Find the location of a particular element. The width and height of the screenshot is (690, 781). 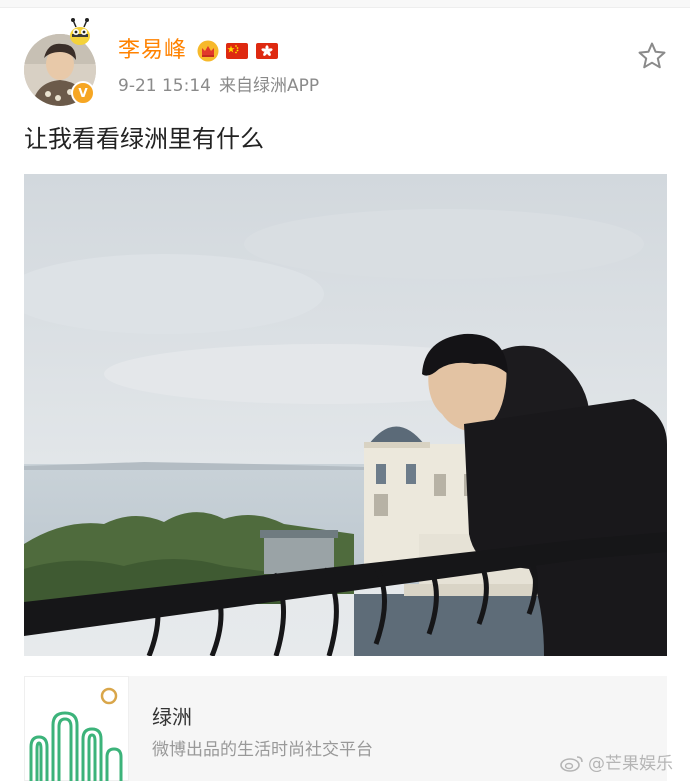

author-name: 李易峰 is located at coordinates (152, 51).